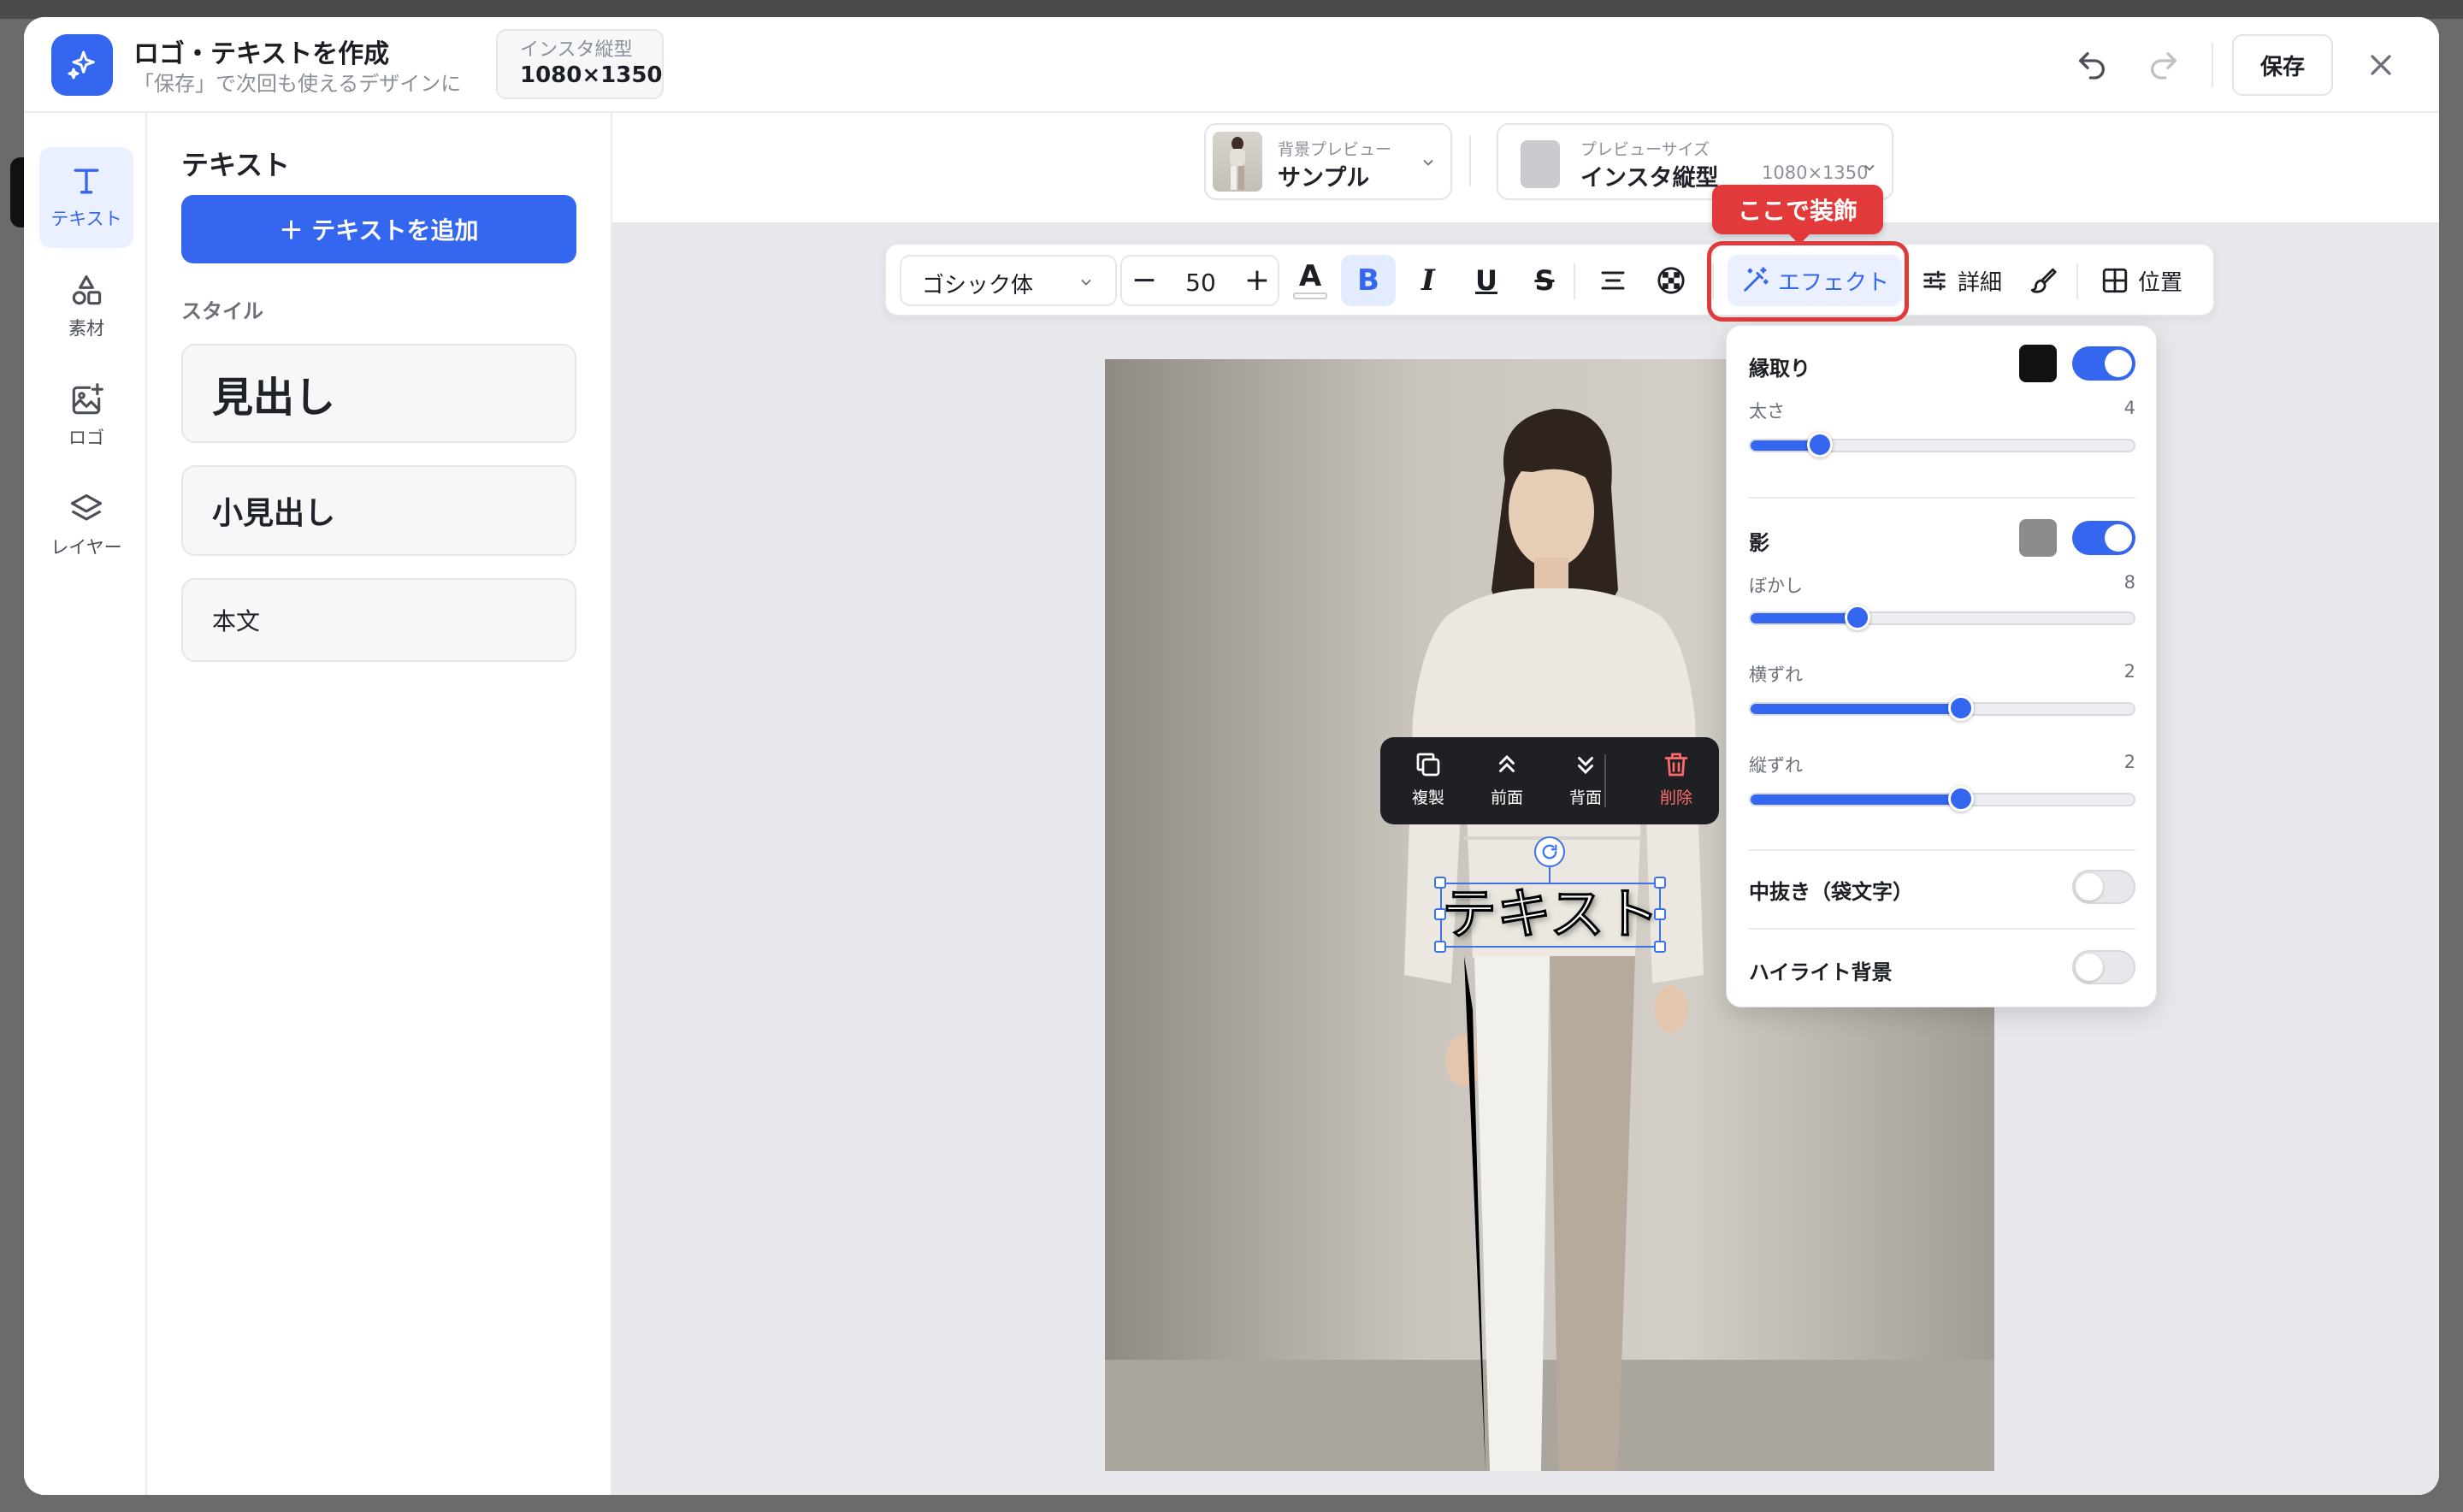 Image resolution: width=2463 pixels, height=1512 pixels. I want to click on shadow-offset-y-value: 2, so click(2129, 762).